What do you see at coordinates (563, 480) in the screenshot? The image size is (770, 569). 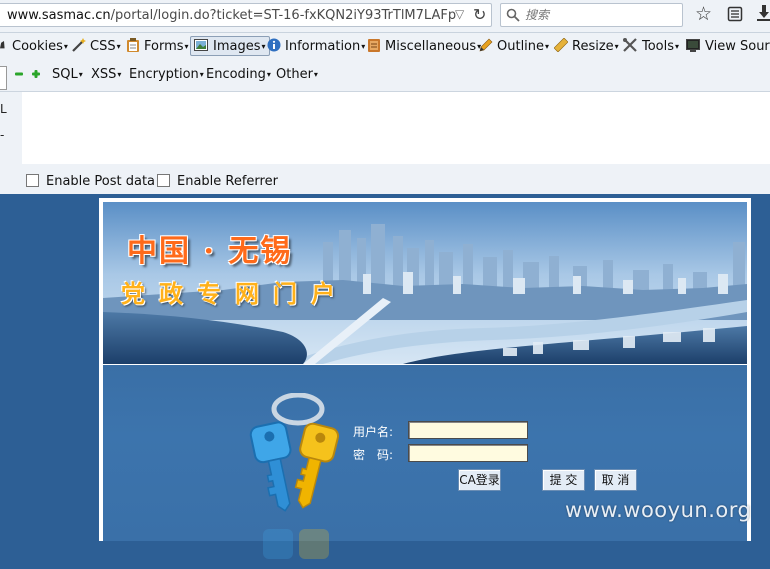 I see `submit-button: 提 交` at bounding box center [563, 480].